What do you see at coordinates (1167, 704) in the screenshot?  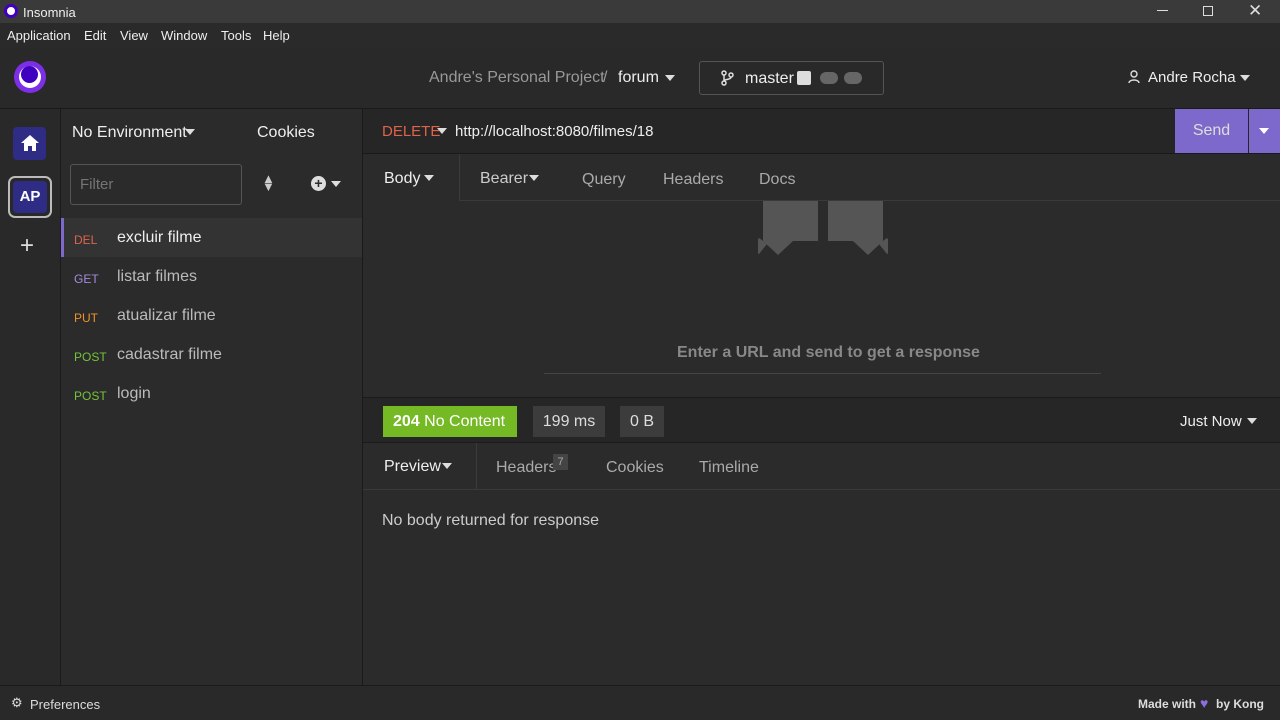 I see `made-with-label: Made with` at bounding box center [1167, 704].